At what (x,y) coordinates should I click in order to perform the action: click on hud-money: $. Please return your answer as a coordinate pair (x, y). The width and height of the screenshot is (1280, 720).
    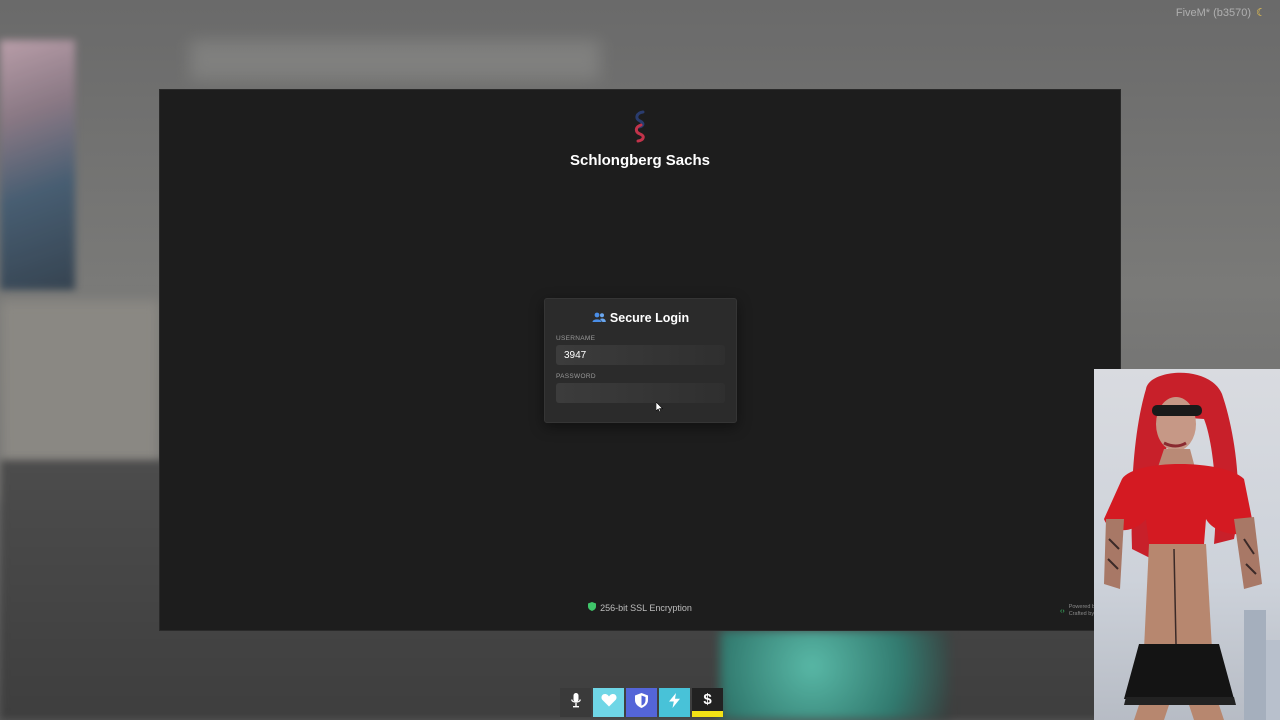
    Looking at the image, I should click on (707, 702).